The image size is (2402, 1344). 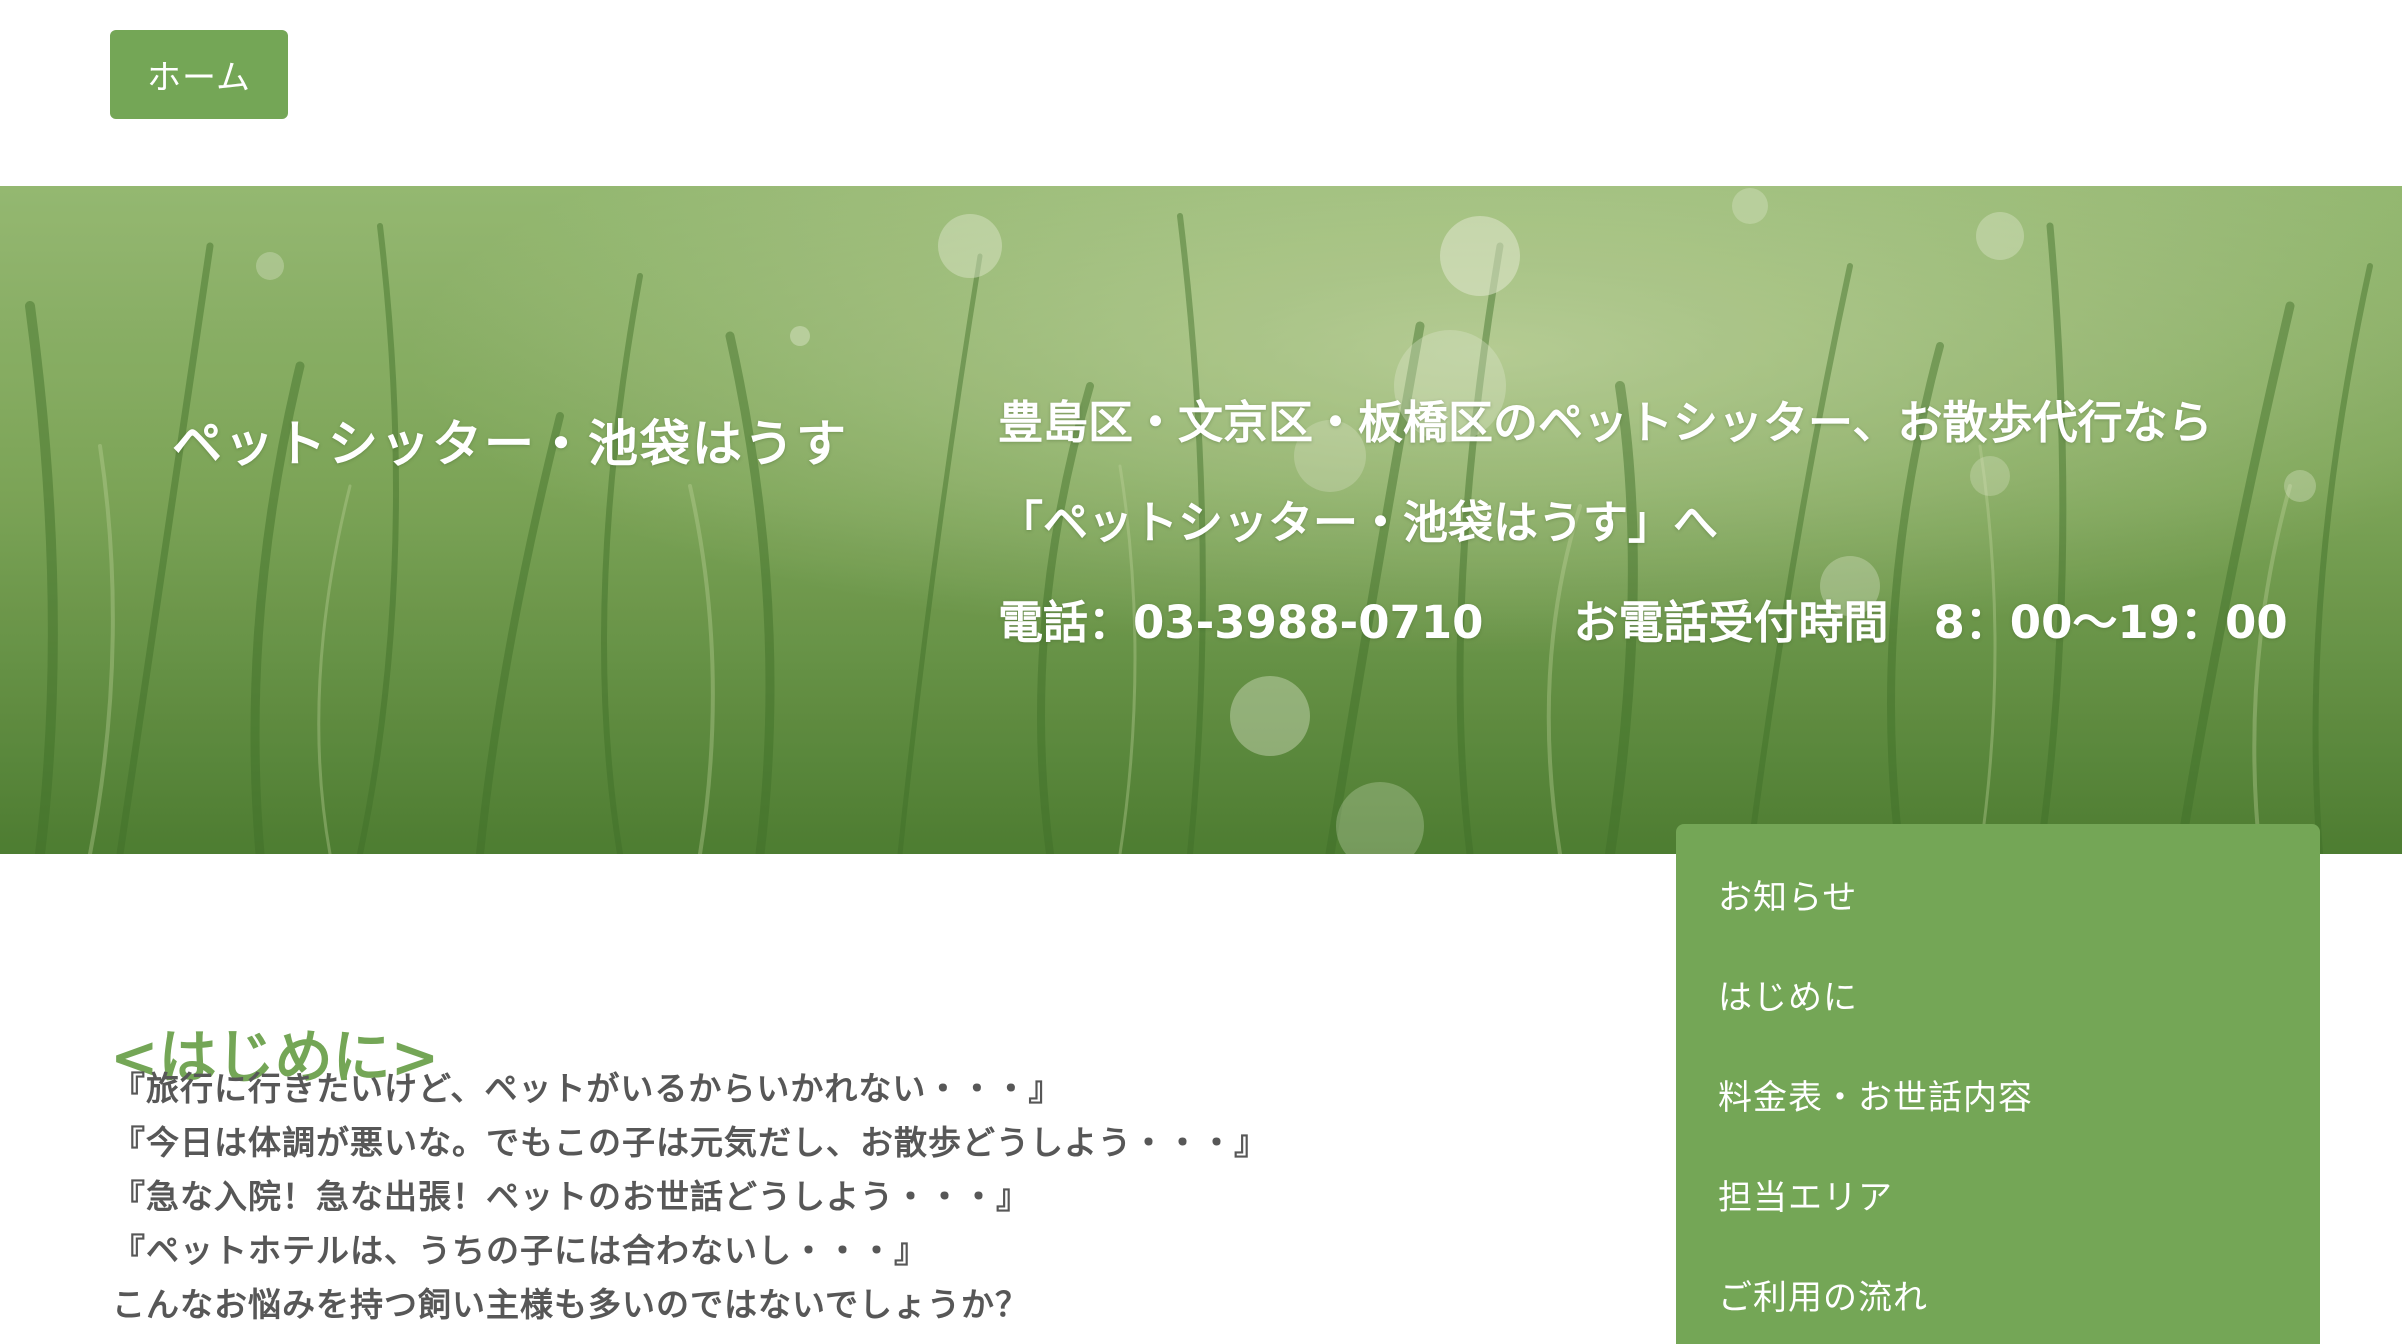 I want to click on sidebar-item-news: お知らせ, so click(x=1787, y=894).